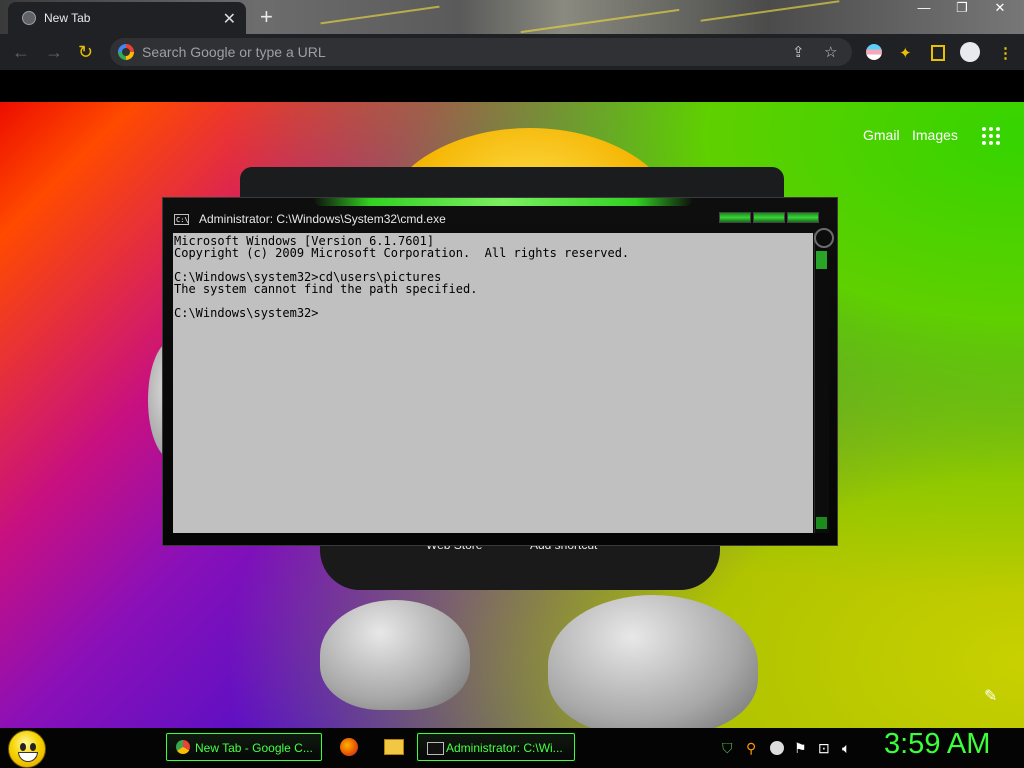 The width and height of the screenshot is (1024, 768). Describe the element at coordinates (27, 749) in the screenshot. I see `start-button` at that location.